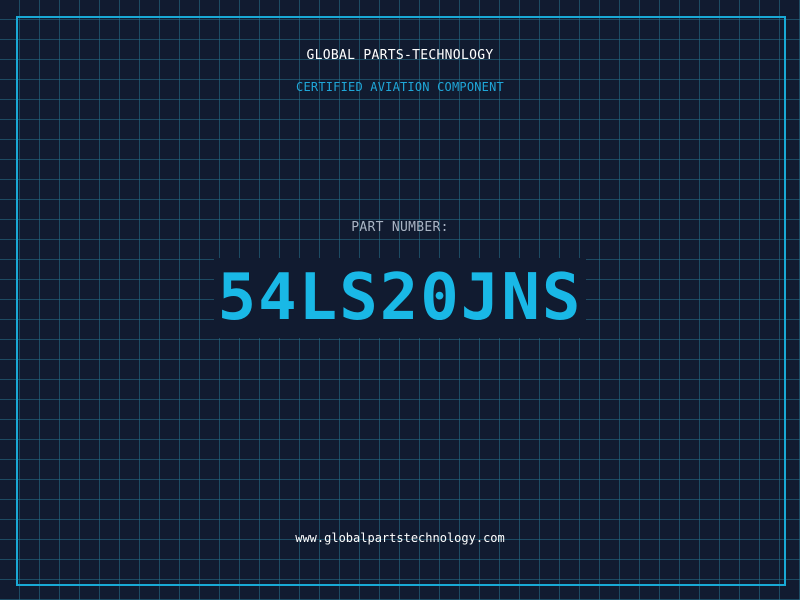 This screenshot has height=600, width=800. I want to click on website-url: www.globalpartstechnology.com, so click(400, 538).